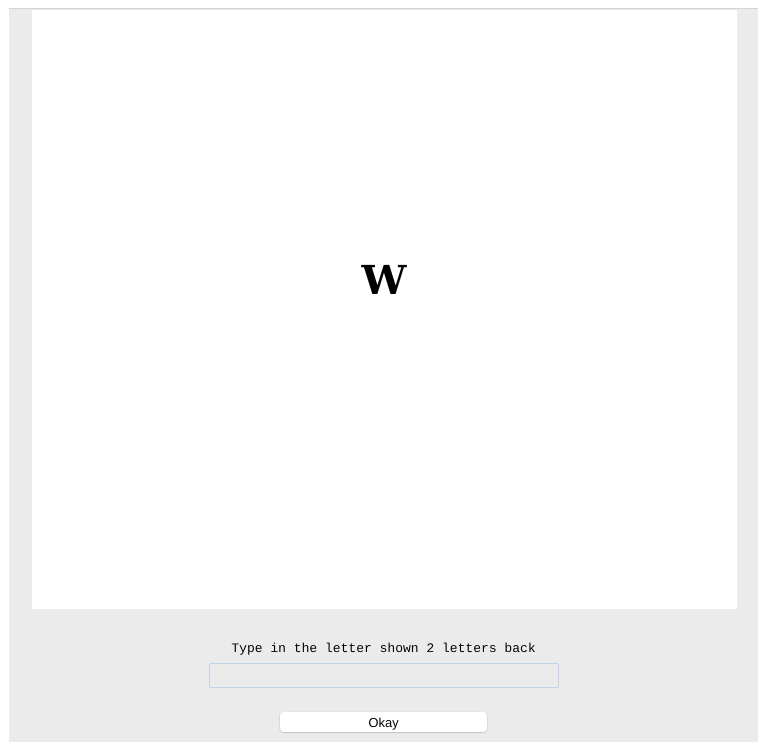 The height and width of the screenshot is (742, 758). What do you see at coordinates (384, 280) in the screenshot?
I see `stimulus-letter: W` at bounding box center [384, 280].